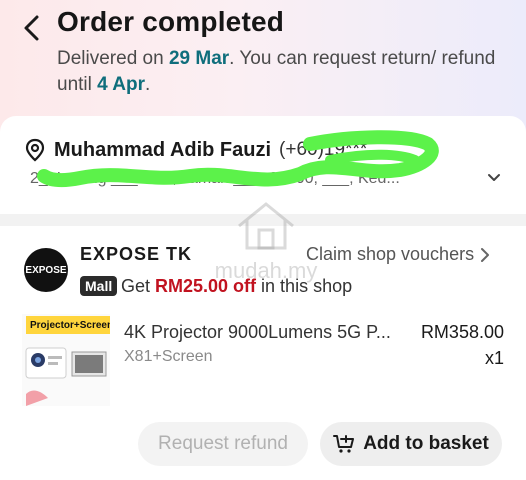  I want to click on product-thumbnail: Projector+Screen, so click(66, 360).